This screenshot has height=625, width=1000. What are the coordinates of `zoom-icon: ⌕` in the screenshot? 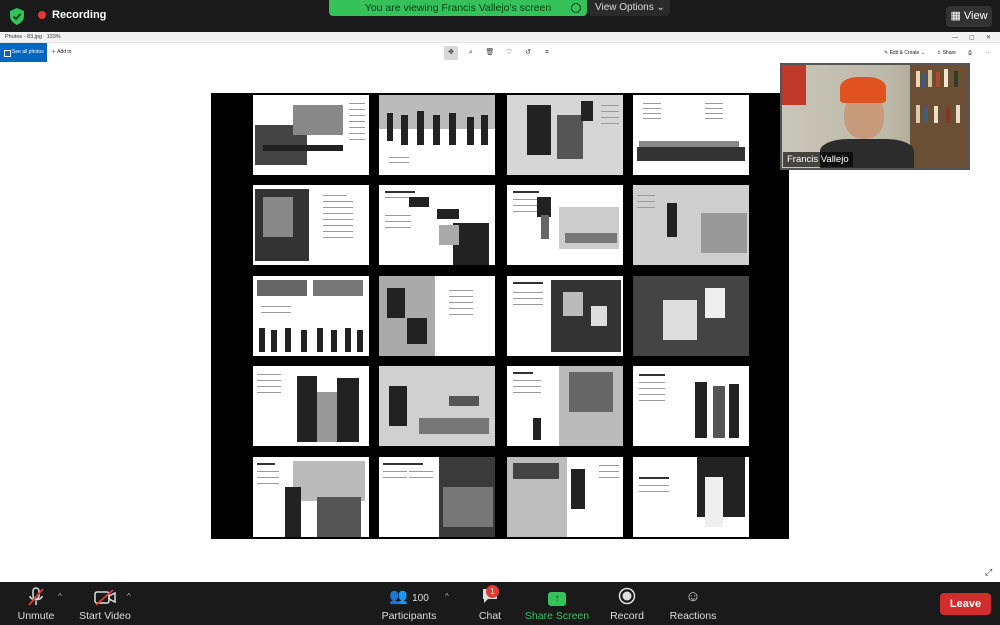 It's located at (471, 53).